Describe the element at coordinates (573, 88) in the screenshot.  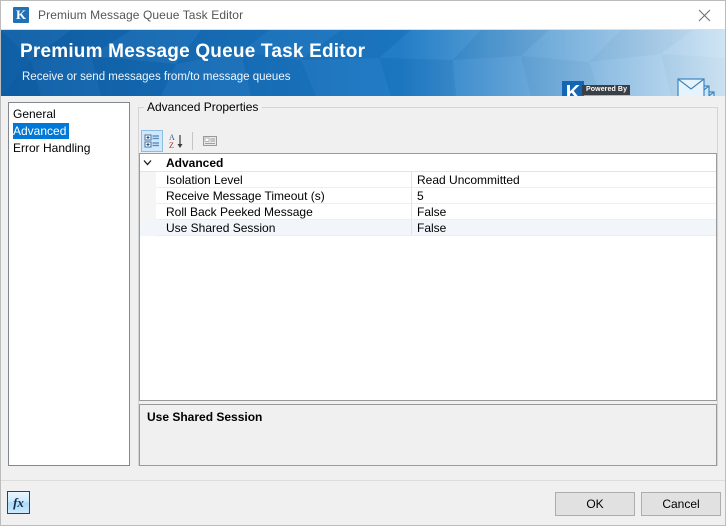
I see `logo-k-icon` at that location.